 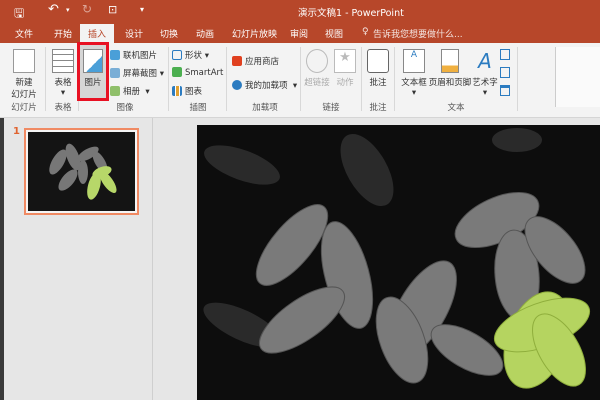 I want to click on present-icon: ⊡, so click(x=112, y=9).